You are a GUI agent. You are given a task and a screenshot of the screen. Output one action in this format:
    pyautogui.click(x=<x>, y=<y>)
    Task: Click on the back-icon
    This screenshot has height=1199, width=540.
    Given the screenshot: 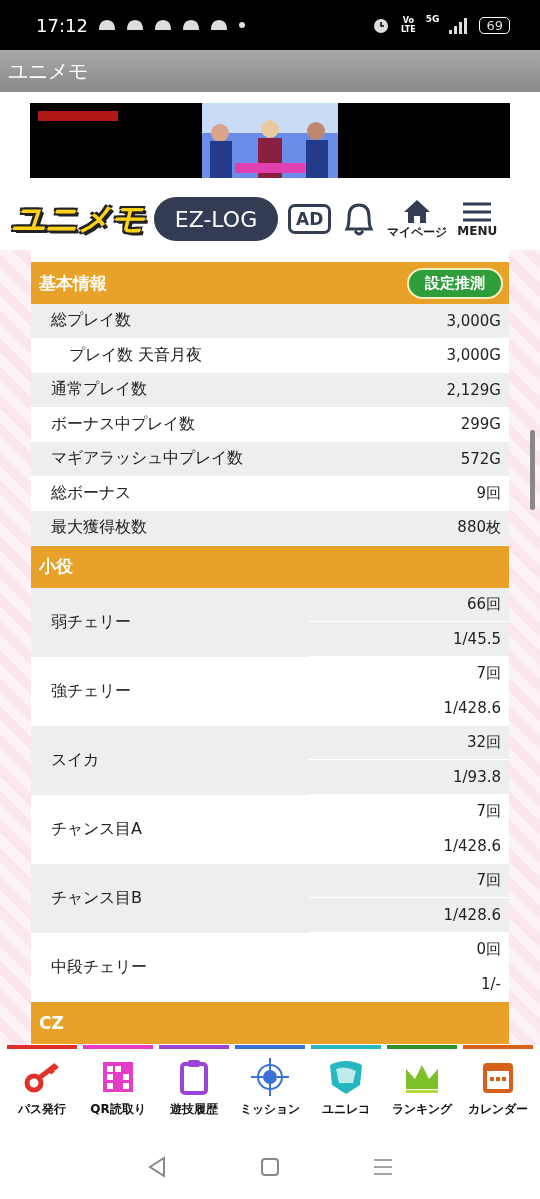 What is the action you would take?
    pyautogui.click(x=156, y=1167)
    